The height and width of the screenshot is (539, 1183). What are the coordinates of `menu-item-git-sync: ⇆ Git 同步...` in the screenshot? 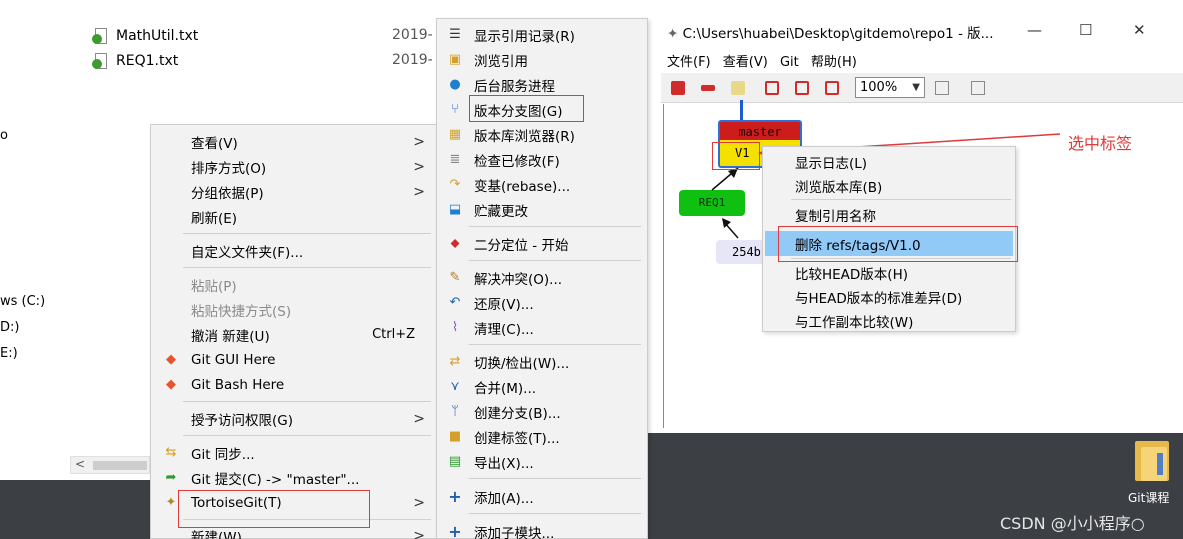 It's located at (295, 452).